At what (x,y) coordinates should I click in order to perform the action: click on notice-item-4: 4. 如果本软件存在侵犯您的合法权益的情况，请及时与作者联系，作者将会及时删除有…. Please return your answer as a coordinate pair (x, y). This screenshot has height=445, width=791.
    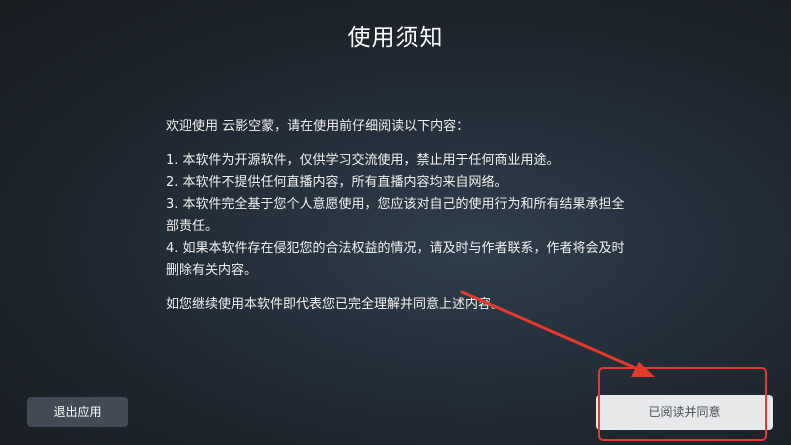
    Looking at the image, I should click on (395, 259).